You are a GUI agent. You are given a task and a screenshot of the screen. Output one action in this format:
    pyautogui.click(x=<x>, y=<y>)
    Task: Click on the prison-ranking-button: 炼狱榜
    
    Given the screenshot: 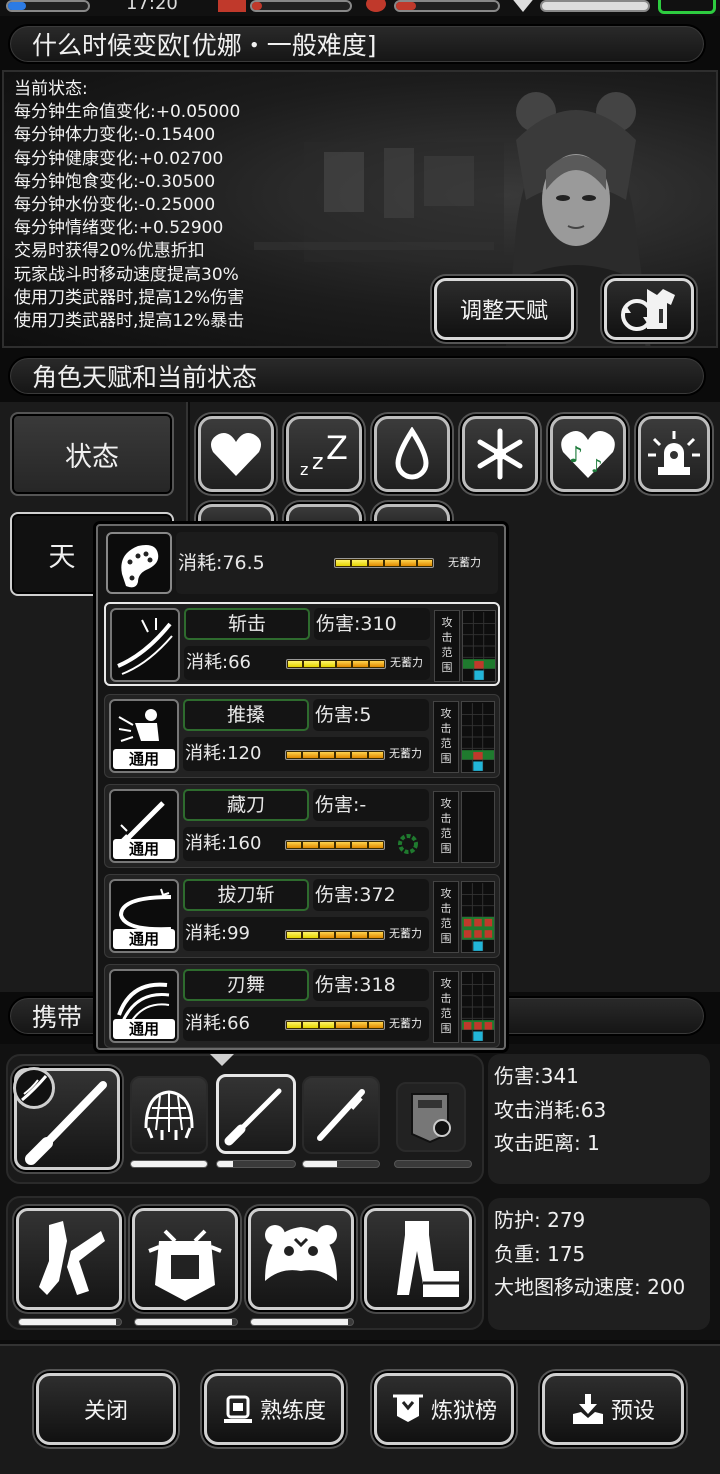 What is the action you would take?
    pyautogui.click(x=444, y=1409)
    